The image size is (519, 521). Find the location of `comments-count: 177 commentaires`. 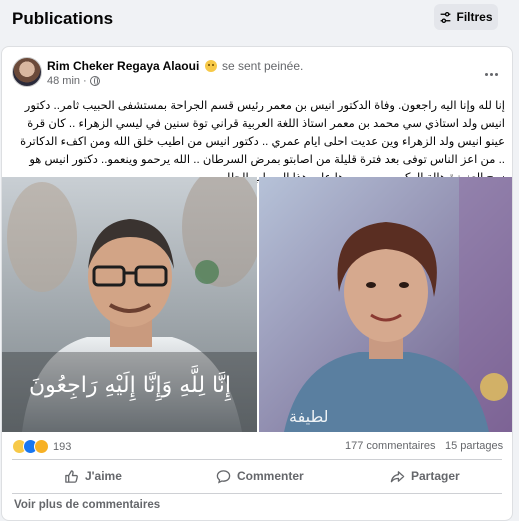

comments-count: 177 commentaires is located at coordinates (390, 446).